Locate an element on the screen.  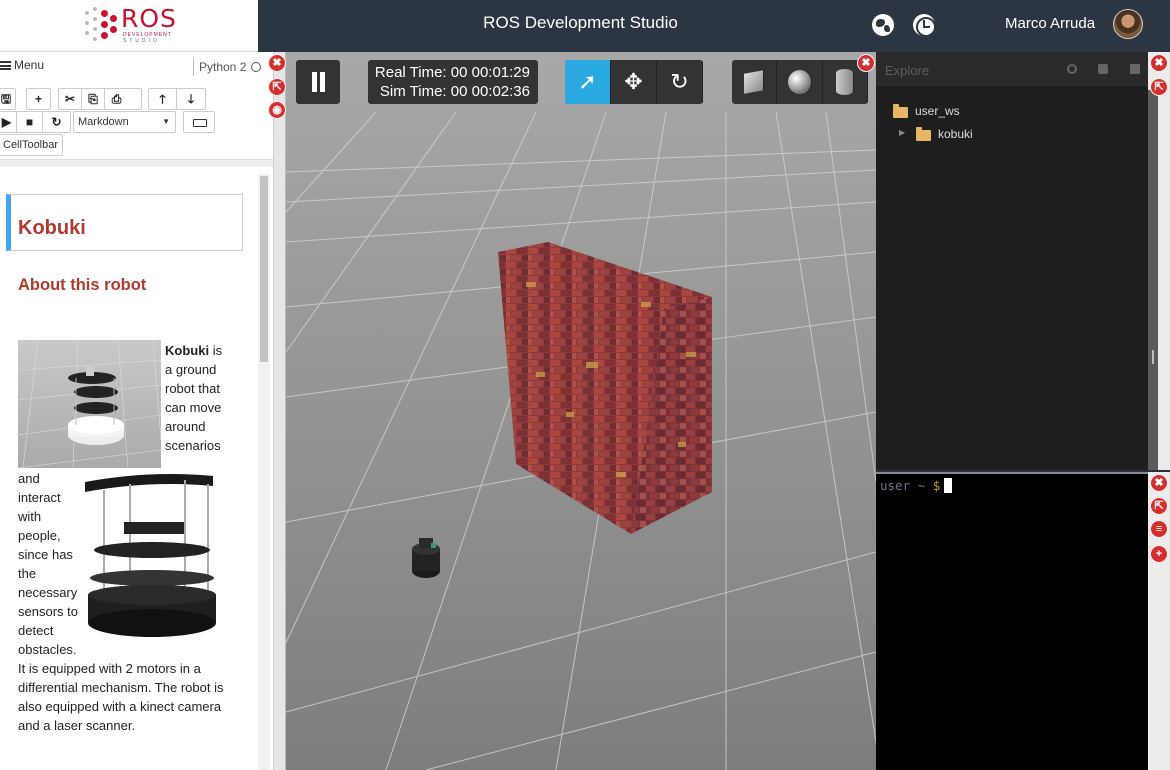
chevron-down-icon: ▼ is located at coordinates (166, 121).